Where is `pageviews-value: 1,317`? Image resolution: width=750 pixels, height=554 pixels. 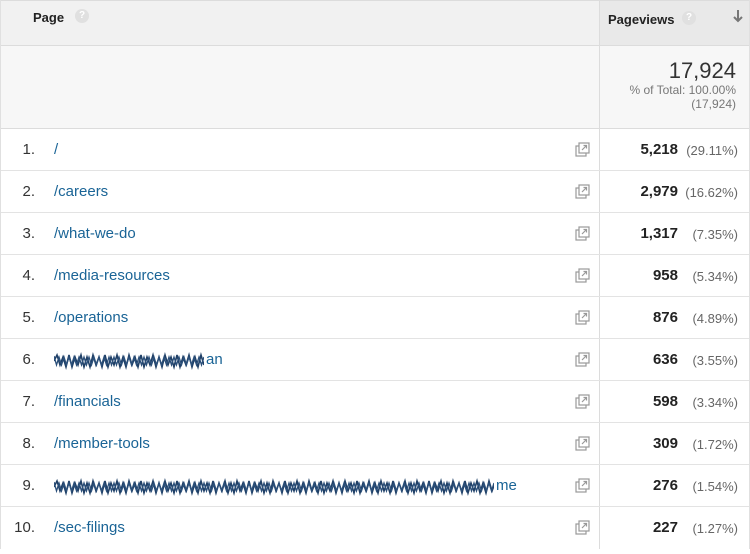 pageviews-value: 1,317 is located at coordinates (659, 233).